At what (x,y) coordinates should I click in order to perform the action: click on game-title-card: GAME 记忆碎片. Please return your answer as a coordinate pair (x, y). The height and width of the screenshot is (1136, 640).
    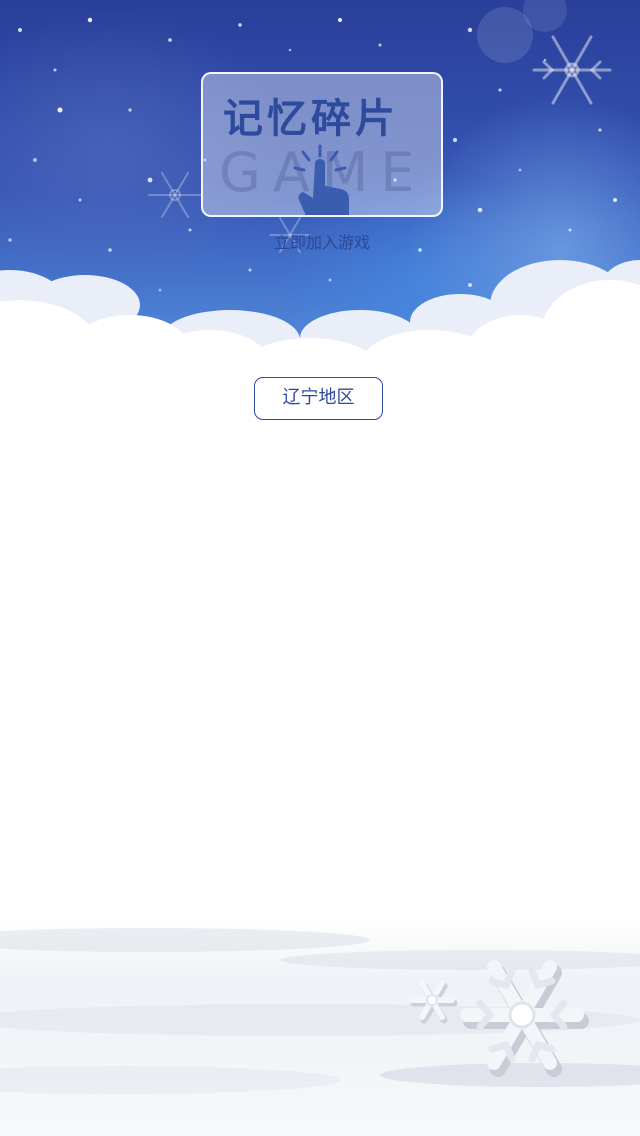
    Looking at the image, I should click on (322, 144).